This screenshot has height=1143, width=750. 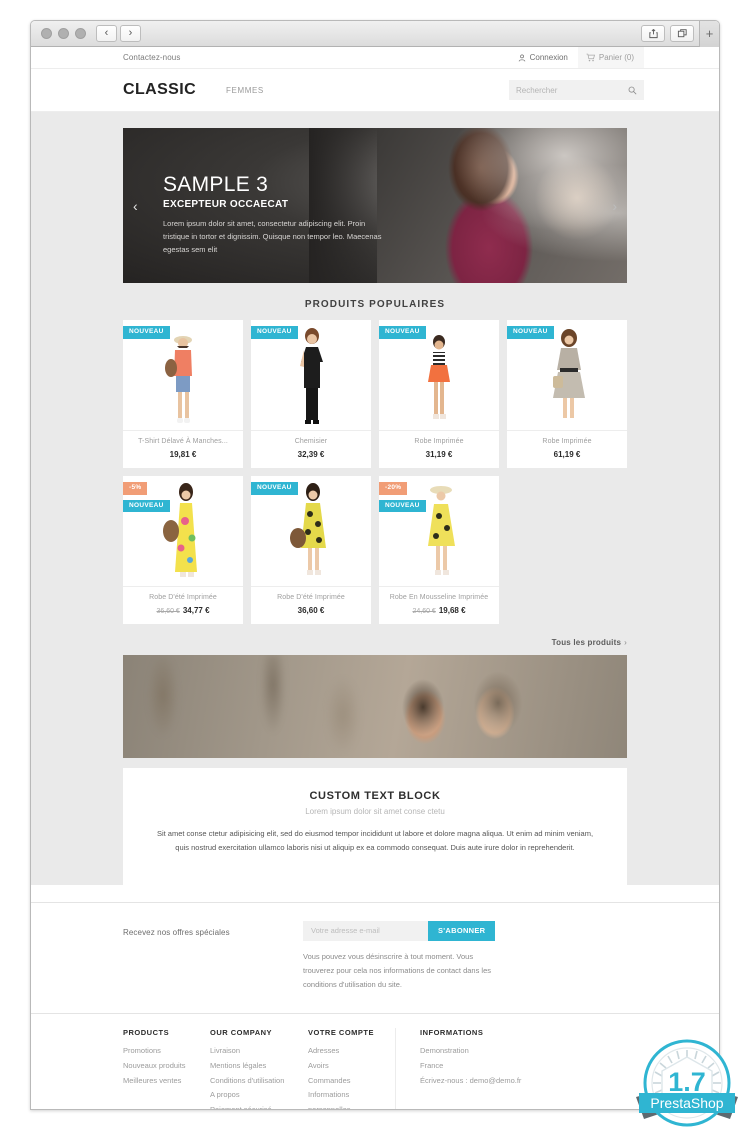 I want to click on product-badges: NOUVEAU, so click(x=274, y=332).